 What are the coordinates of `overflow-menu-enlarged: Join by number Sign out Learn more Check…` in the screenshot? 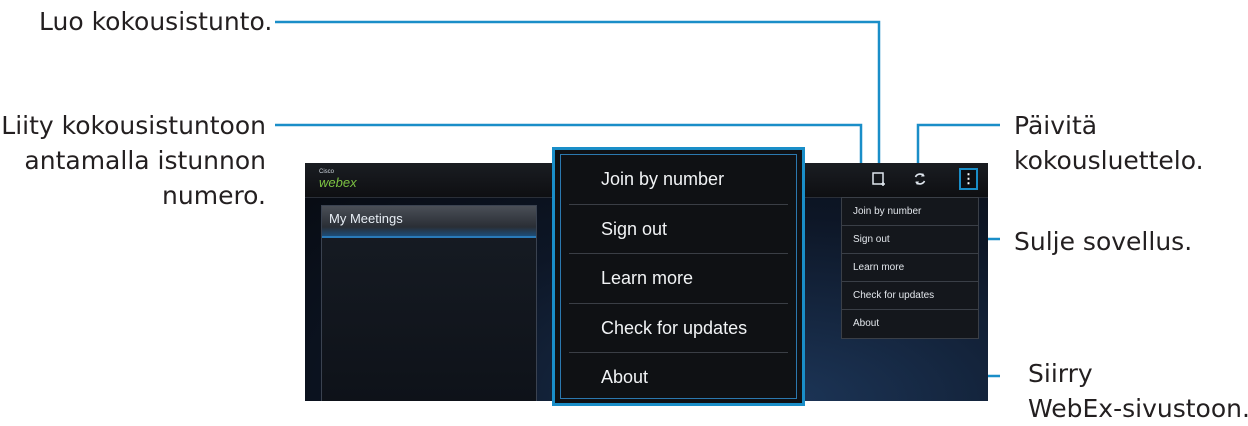 It's located at (678, 276).